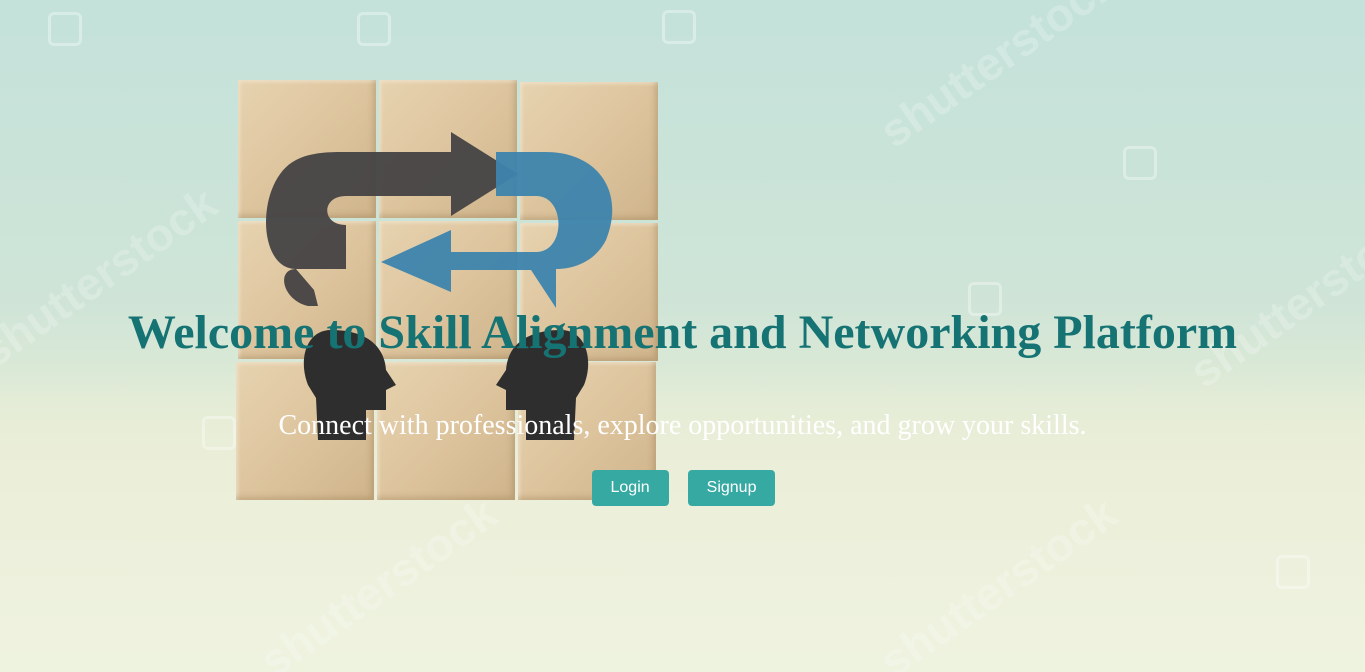 The height and width of the screenshot is (672, 1365). I want to click on watermark-text: shutterstock, so click(998, 79).